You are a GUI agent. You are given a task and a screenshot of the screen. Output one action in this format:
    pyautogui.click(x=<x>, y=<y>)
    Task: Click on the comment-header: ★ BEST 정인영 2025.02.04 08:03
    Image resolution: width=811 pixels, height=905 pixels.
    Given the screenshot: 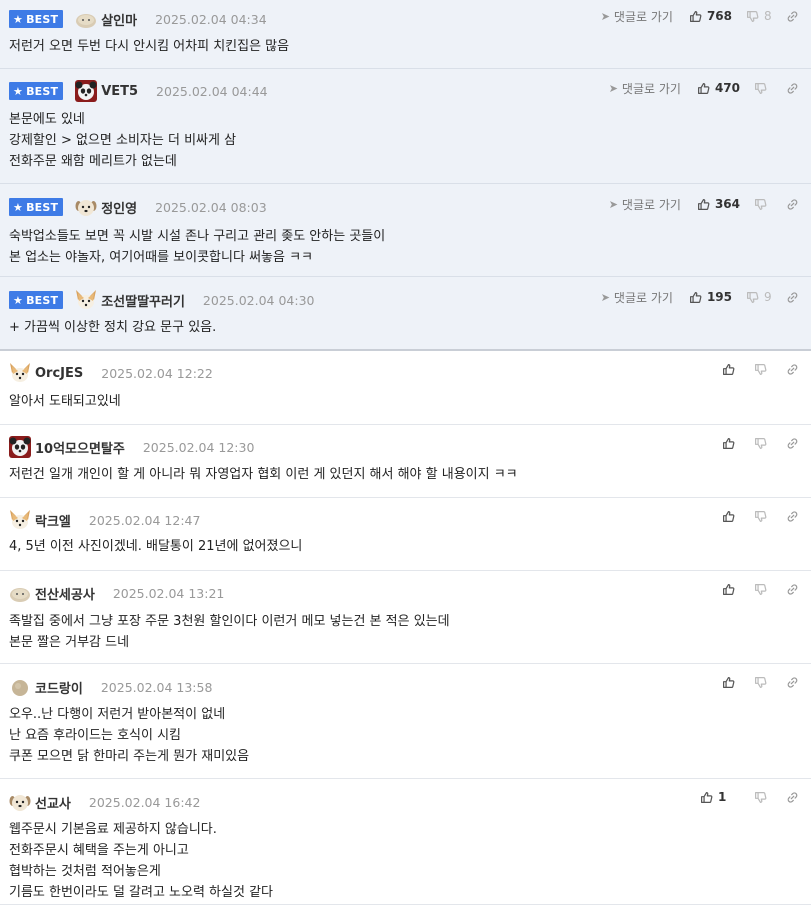 What is the action you would take?
    pyautogui.click(x=138, y=207)
    